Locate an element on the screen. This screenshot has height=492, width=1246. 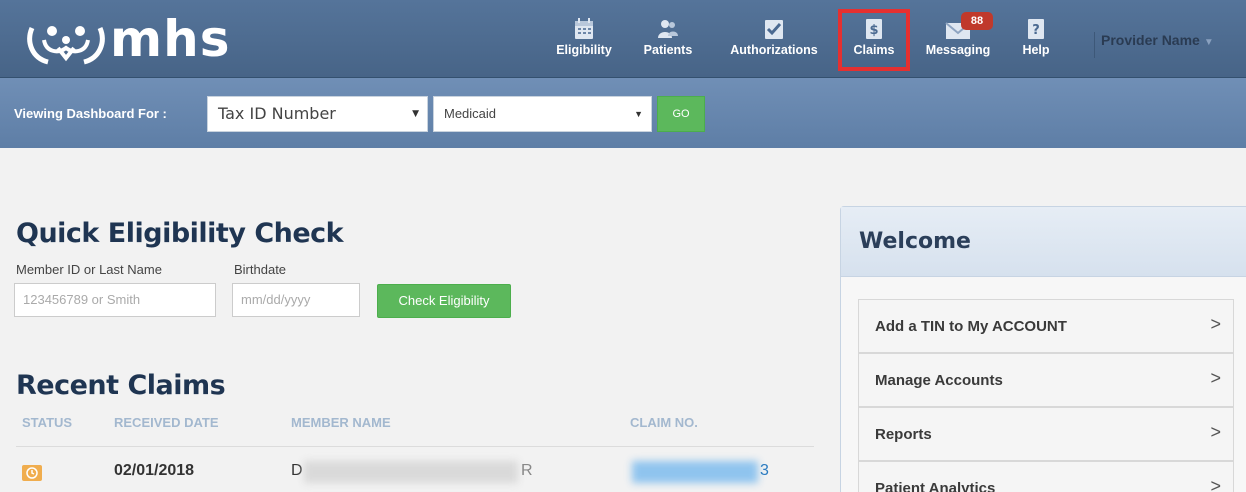
menu-add-tin: Add a TIN to My ACCOUNT > is located at coordinates (1046, 326).